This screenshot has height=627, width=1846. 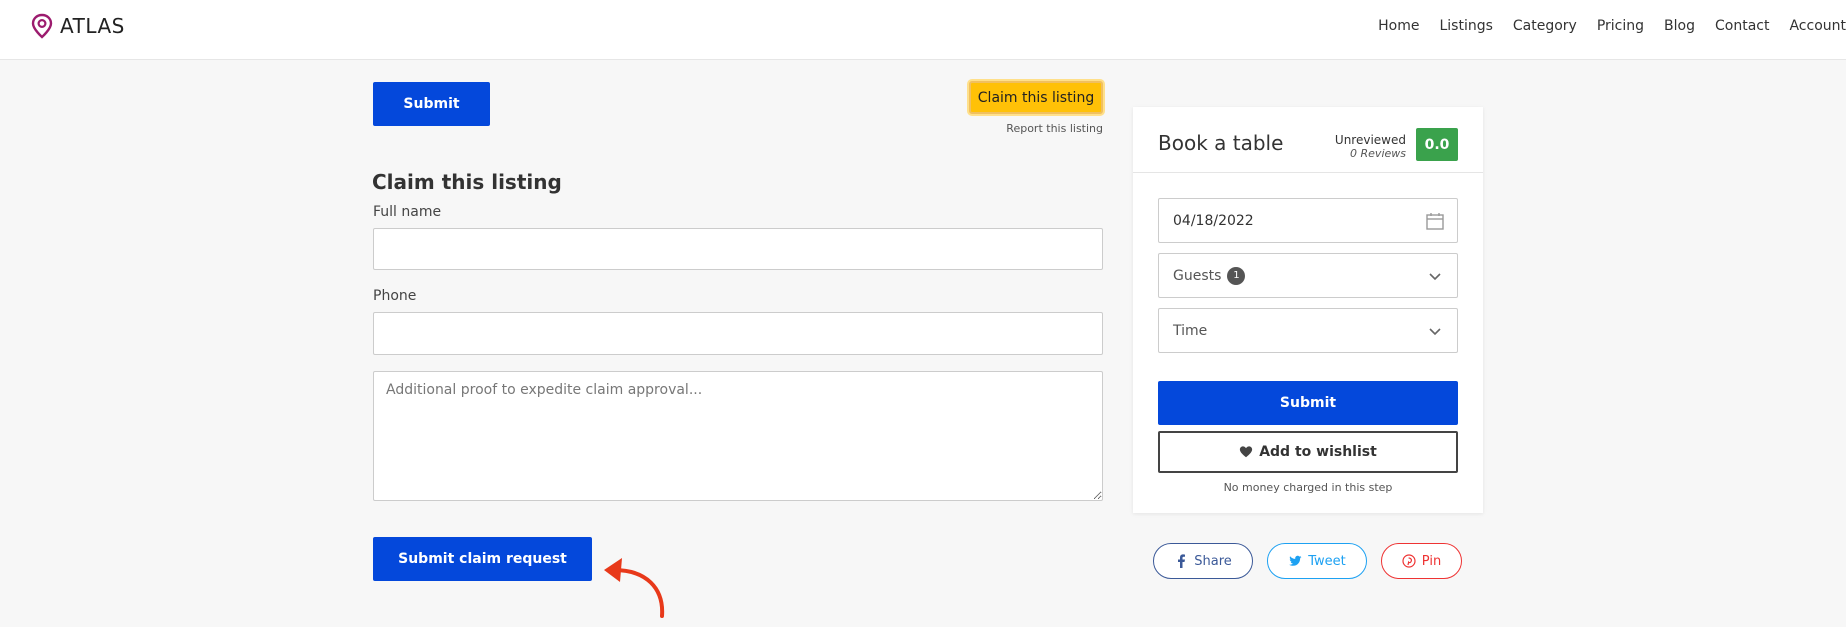 What do you see at coordinates (1213, 561) in the screenshot?
I see `share-facebook-label: Share` at bounding box center [1213, 561].